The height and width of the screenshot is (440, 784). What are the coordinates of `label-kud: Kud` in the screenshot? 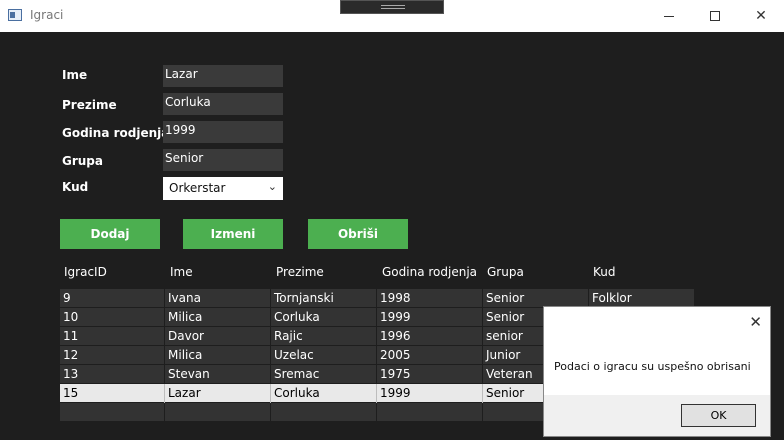 It's located at (75, 187).